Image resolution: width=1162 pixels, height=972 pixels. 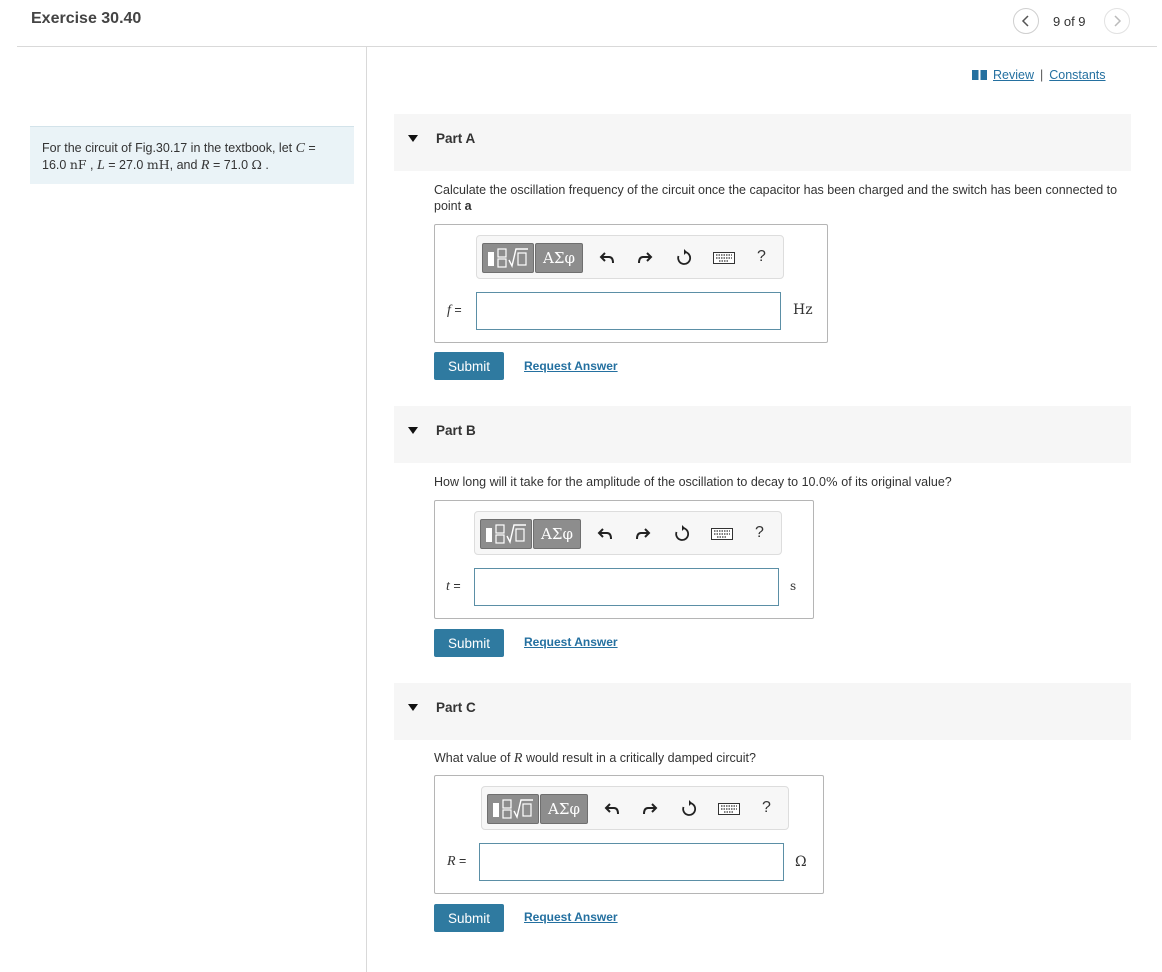 I want to click on chevron-right-icon, so click(x=1118, y=21).